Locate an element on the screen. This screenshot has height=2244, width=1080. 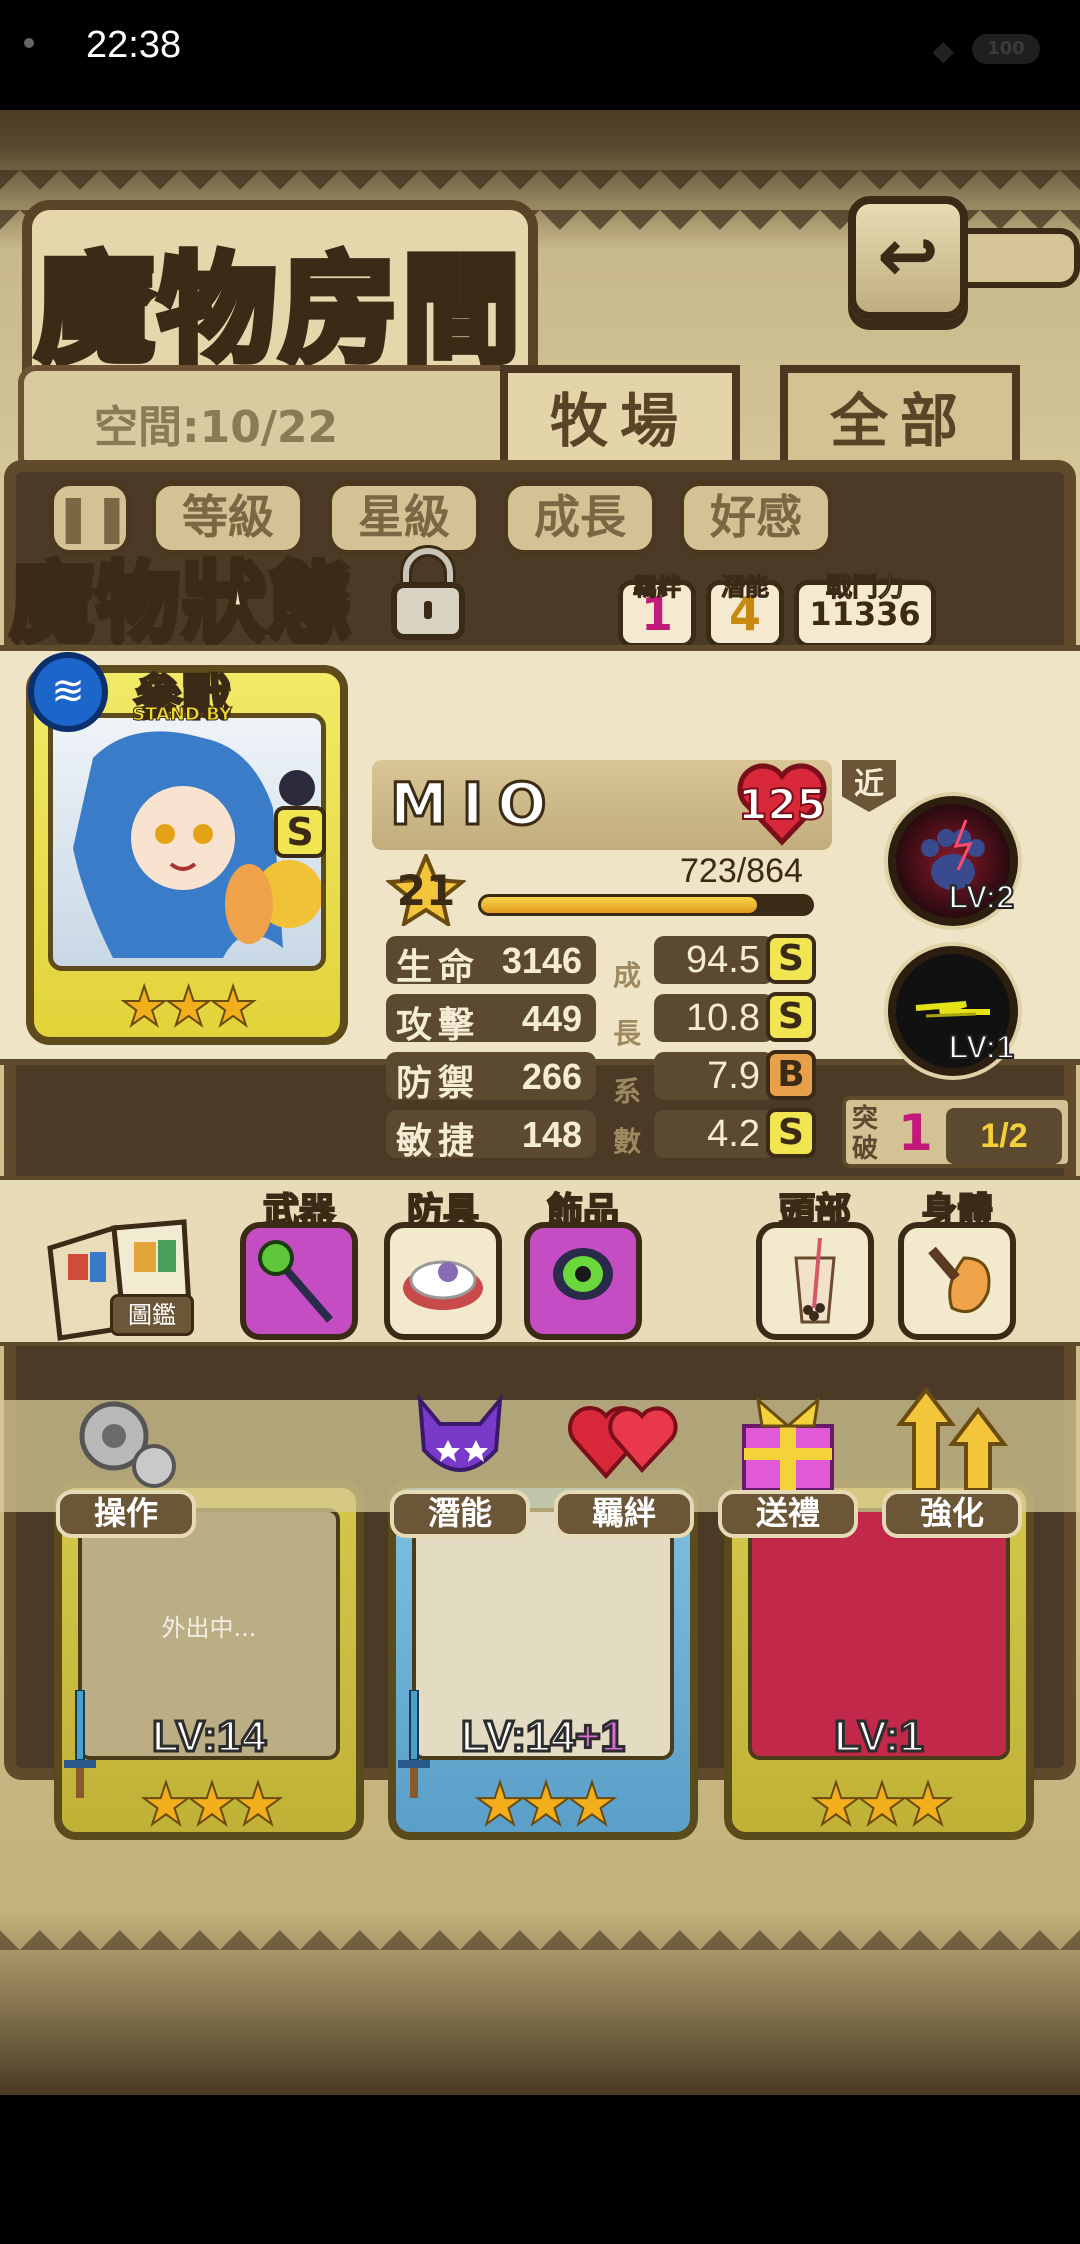
bubble-tea-icon is located at coordinates (815, 1280).